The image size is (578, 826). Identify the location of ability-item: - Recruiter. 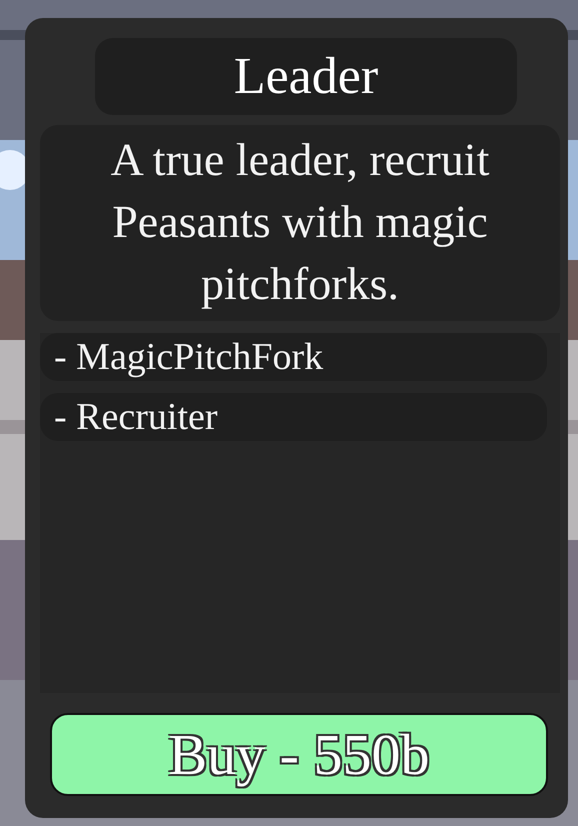
(293, 417).